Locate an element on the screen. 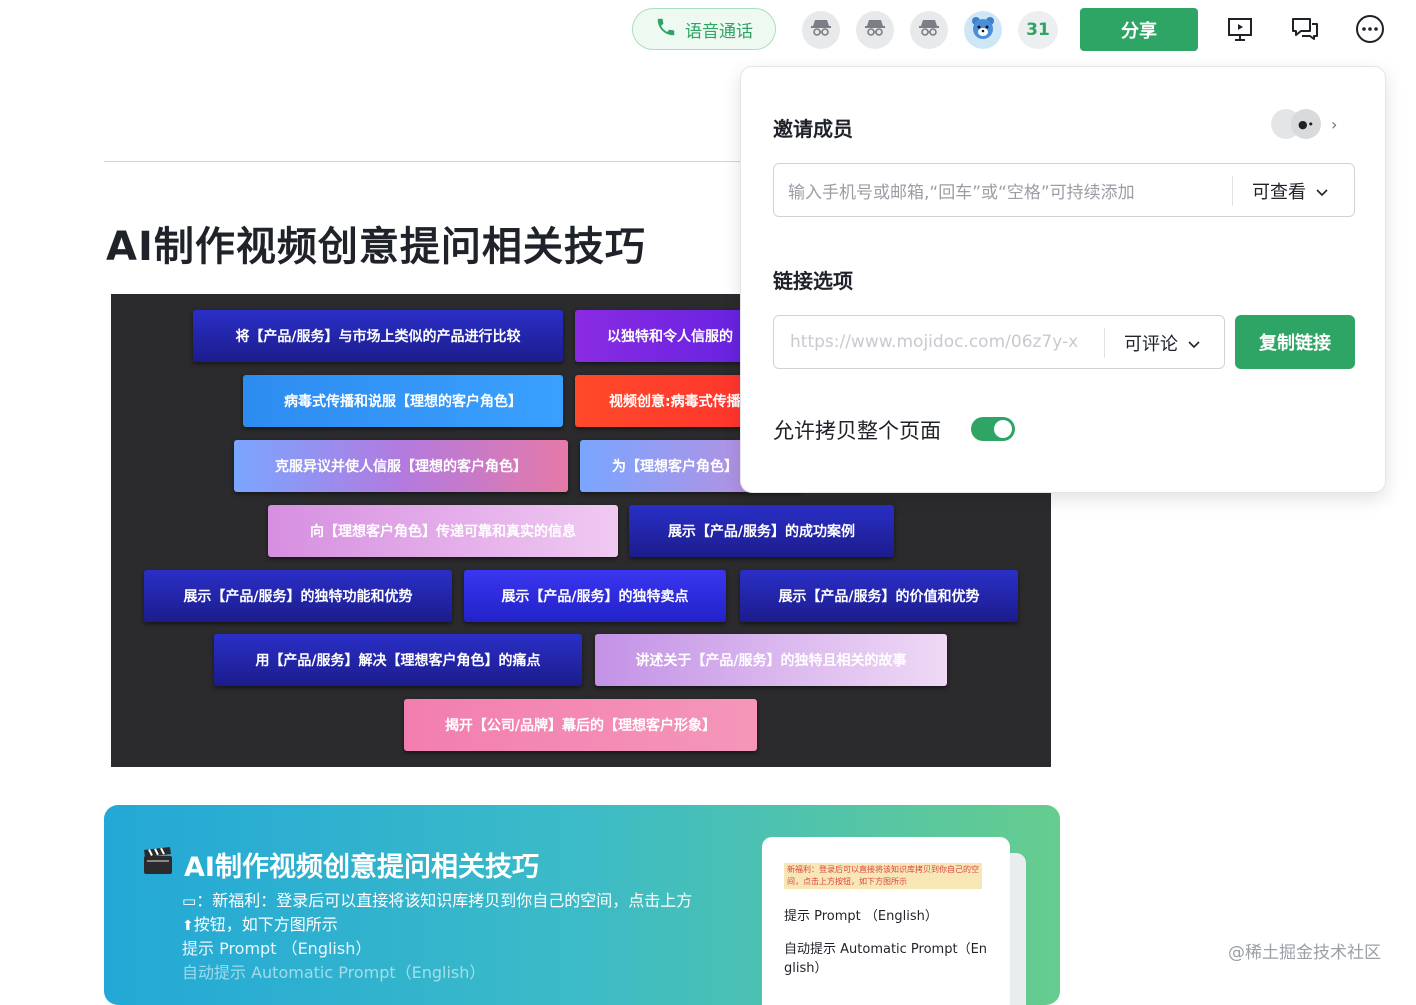 The image size is (1416, 1005). invite-heading: 邀请成员 is located at coordinates (813, 129).